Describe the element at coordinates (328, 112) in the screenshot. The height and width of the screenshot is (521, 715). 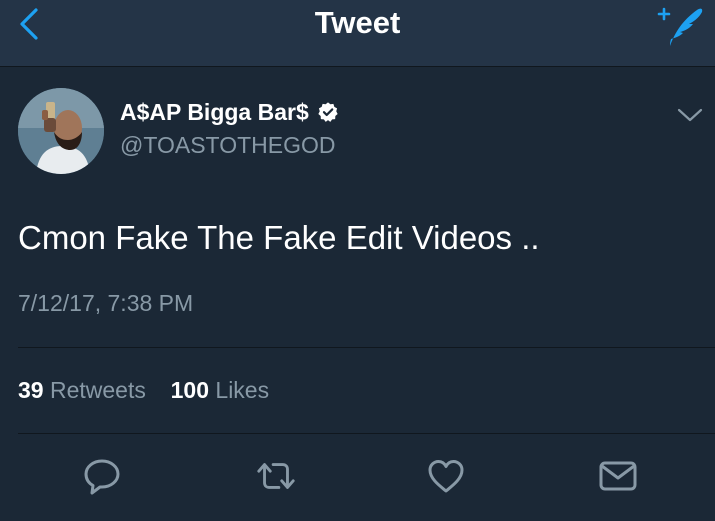
I see `verified-badge-icon` at that location.